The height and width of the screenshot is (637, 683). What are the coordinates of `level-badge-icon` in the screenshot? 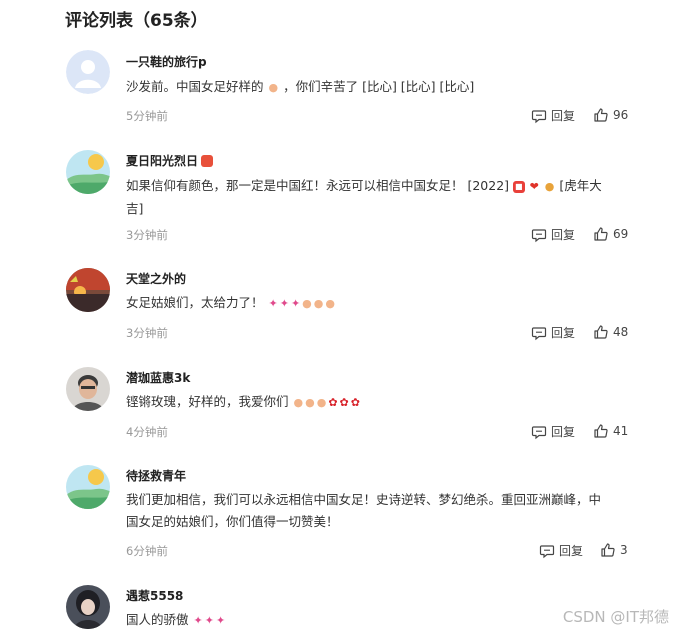 It's located at (207, 161).